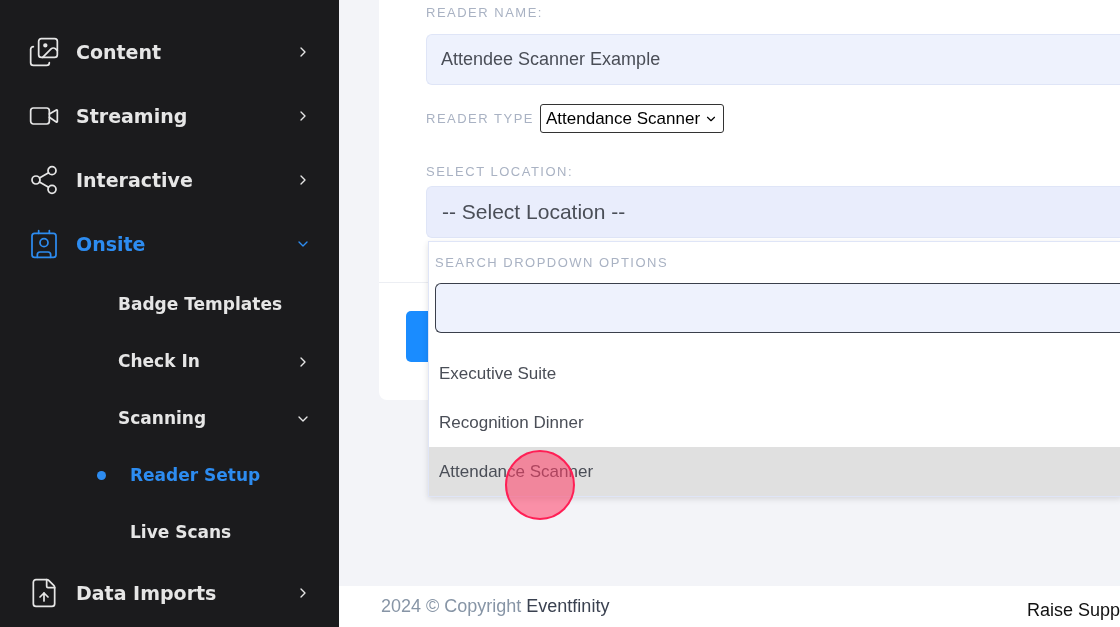 Image resolution: width=1120 pixels, height=627 pixels. What do you see at coordinates (485, 12) in the screenshot?
I see `field-label: READER NAME:` at bounding box center [485, 12].